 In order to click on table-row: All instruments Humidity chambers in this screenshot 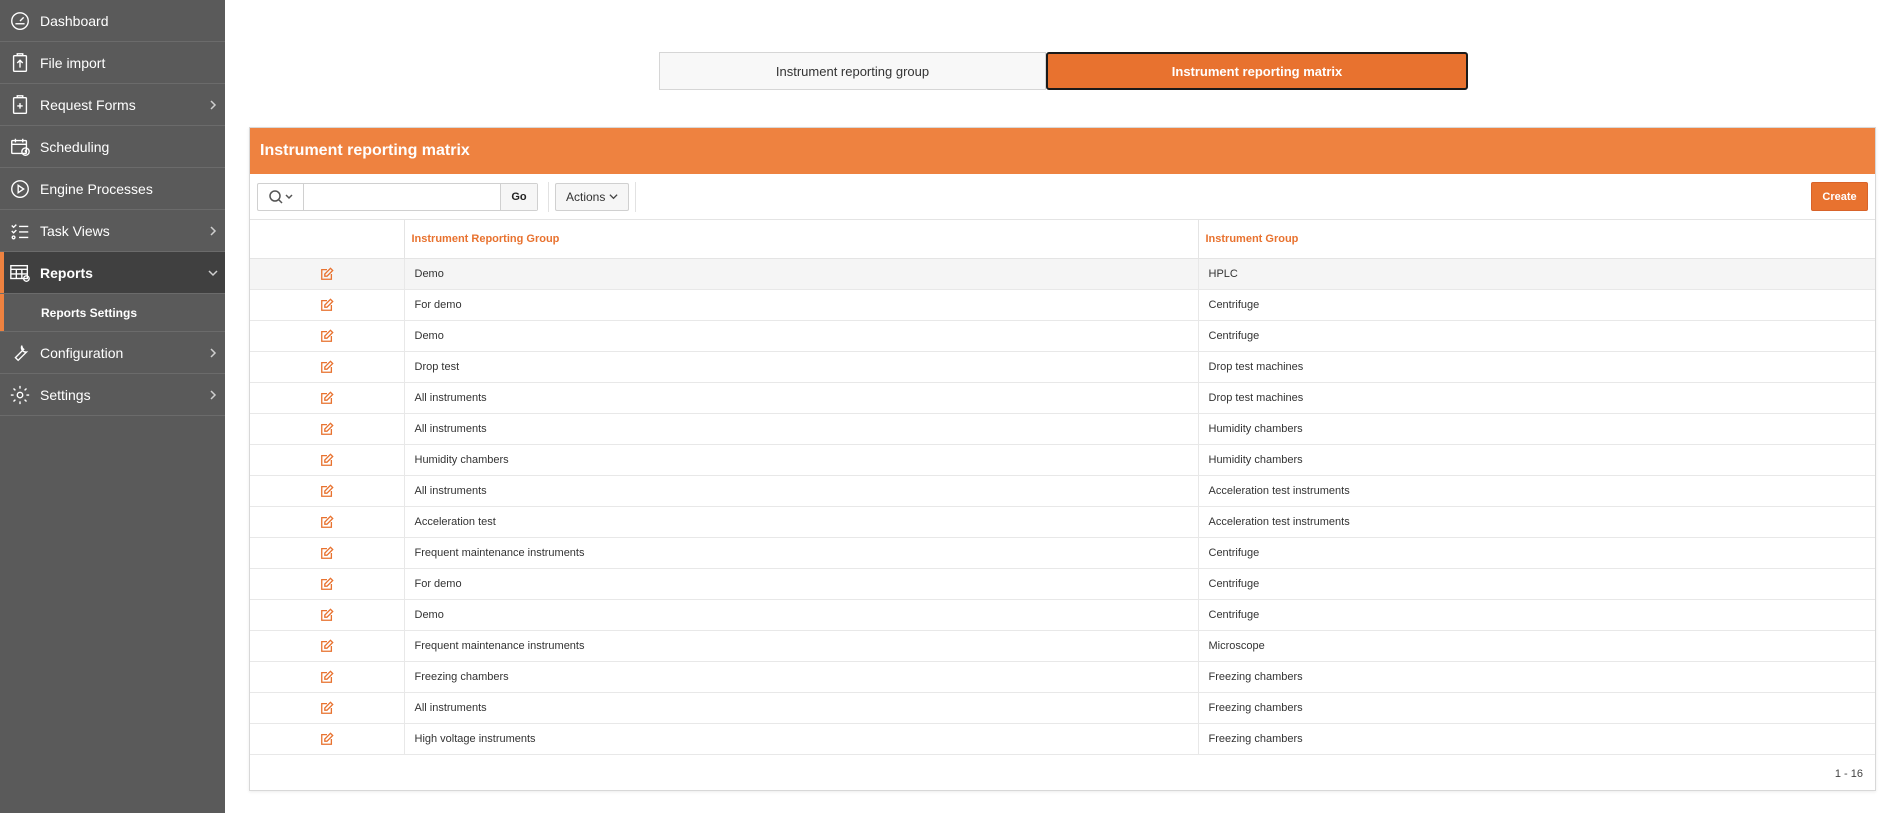, I will do `click(1062, 429)`.